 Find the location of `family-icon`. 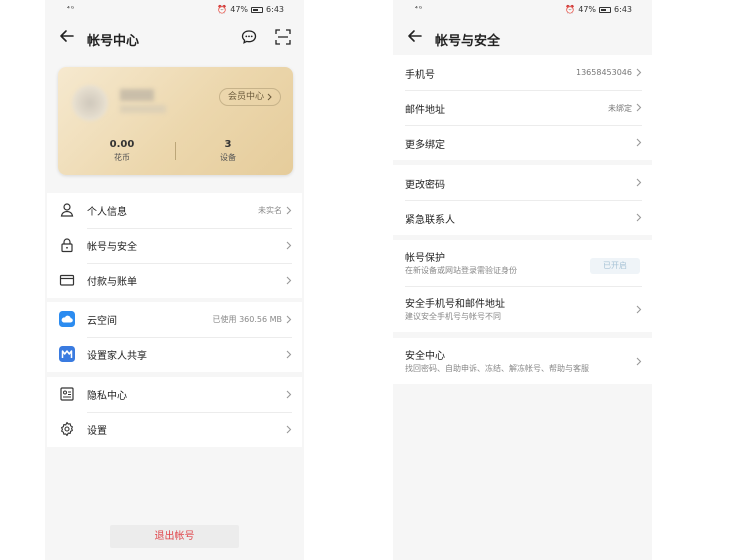

family-icon is located at coordinates (67, 354).